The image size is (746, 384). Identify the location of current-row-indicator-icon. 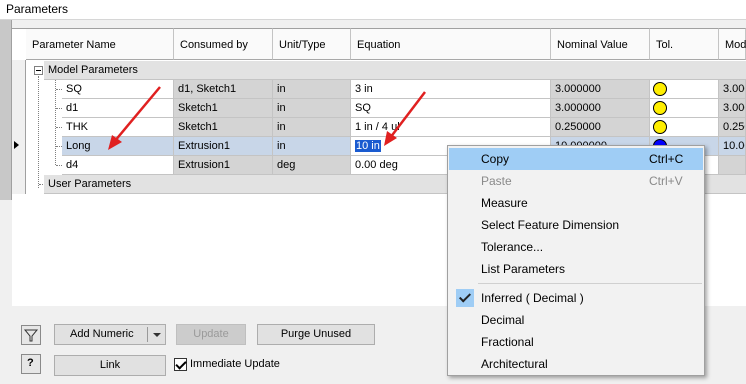
(16, 145).